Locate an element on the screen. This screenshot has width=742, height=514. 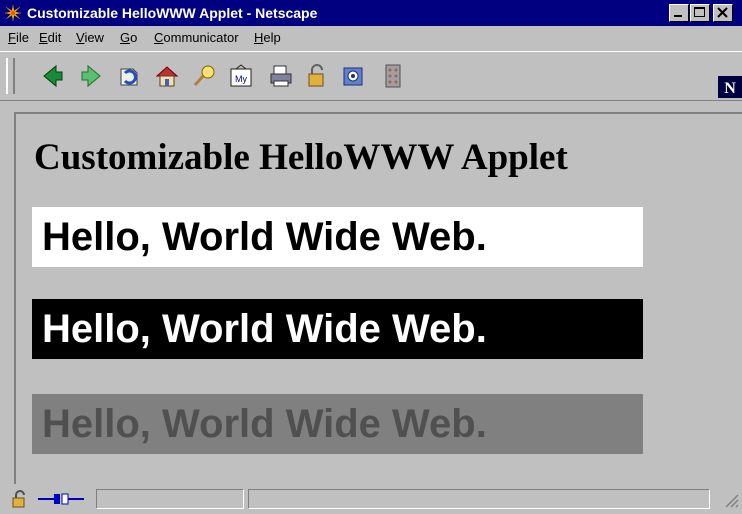
print-icon is located at coordinates (281, 76).